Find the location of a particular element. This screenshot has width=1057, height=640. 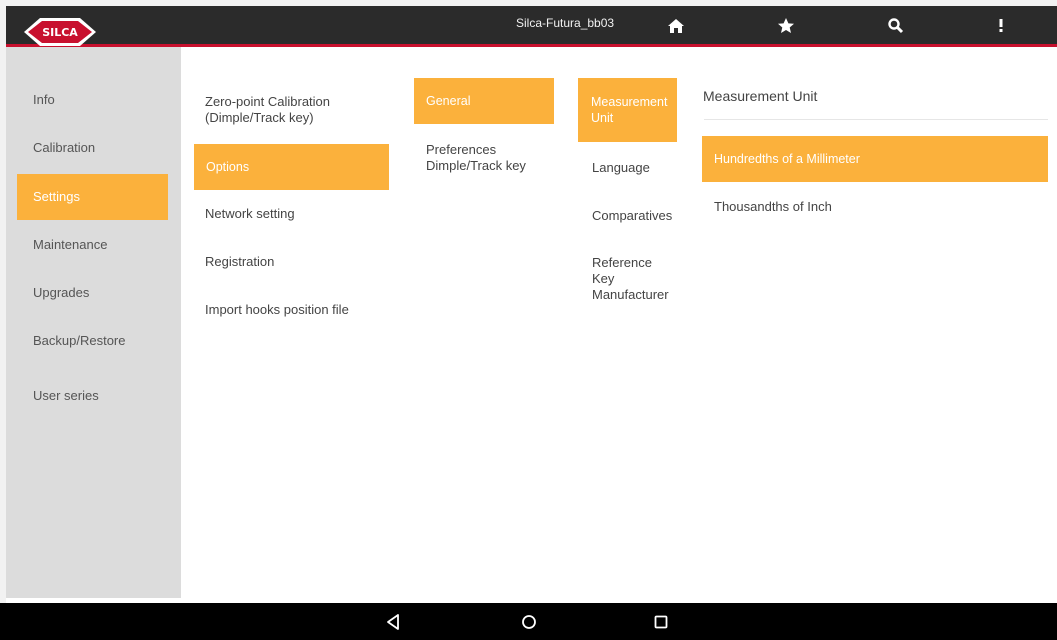

sidebar-item-upgrades: Upgrades is located at coordinates (92, 293).